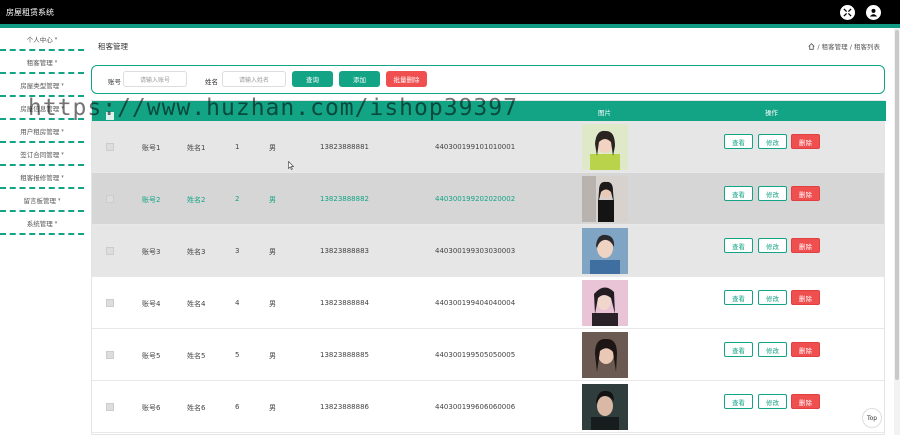 Image resolution: width=900 pixels, height=435 pixels. Describe the element at coordinates (475, 199) in the screenshot. I see `cell-id-number: 440300199202020002` at that location.